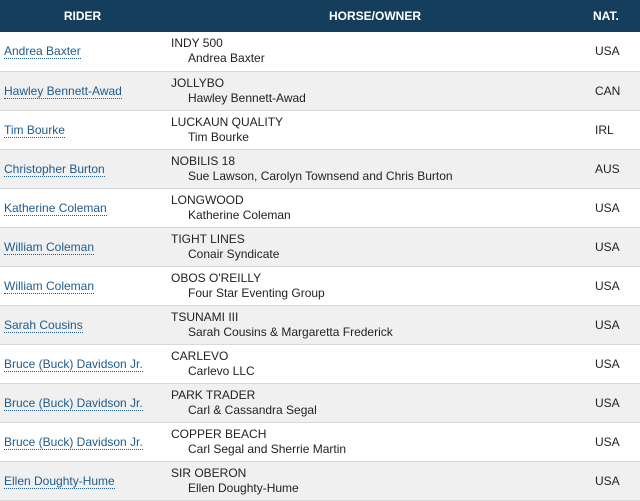  Describe the element at coordinates (208, 238) in the screenshot. I see `horse-name: TIGHT LINES` at that location.